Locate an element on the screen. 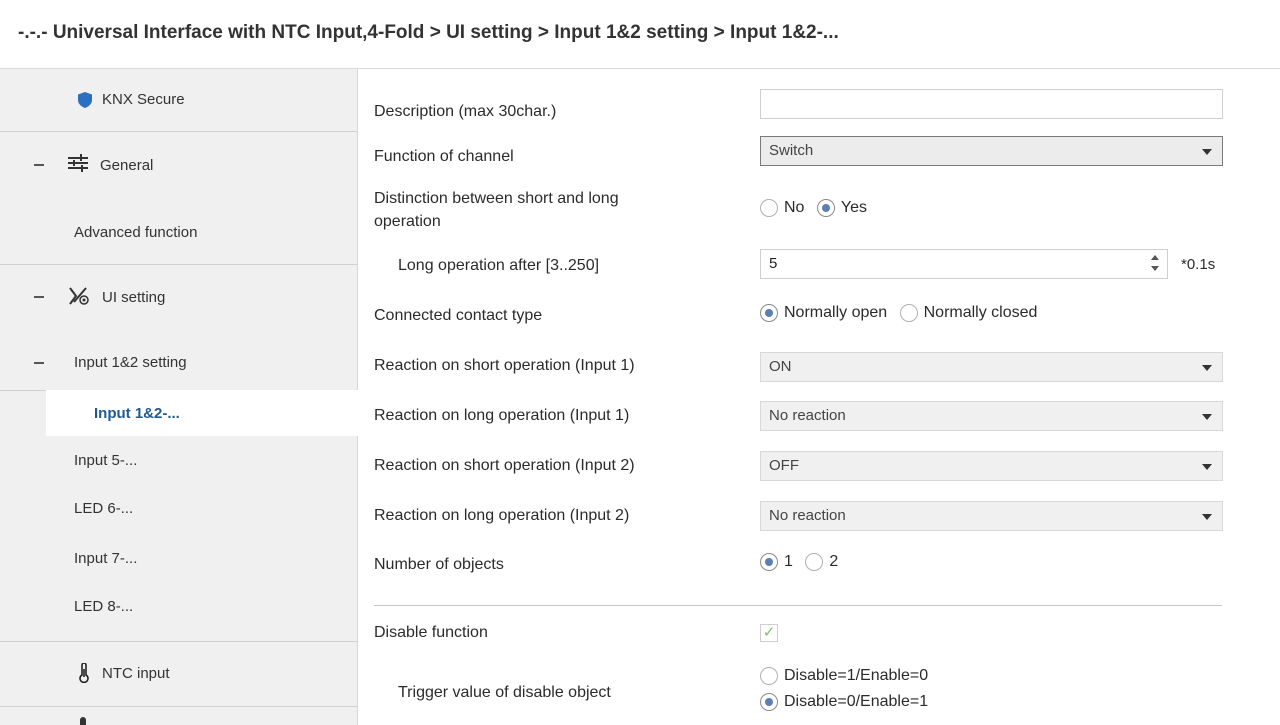 The height and width of the screenshot is (725, 1280). description-input is located at coordinates (991, 104).